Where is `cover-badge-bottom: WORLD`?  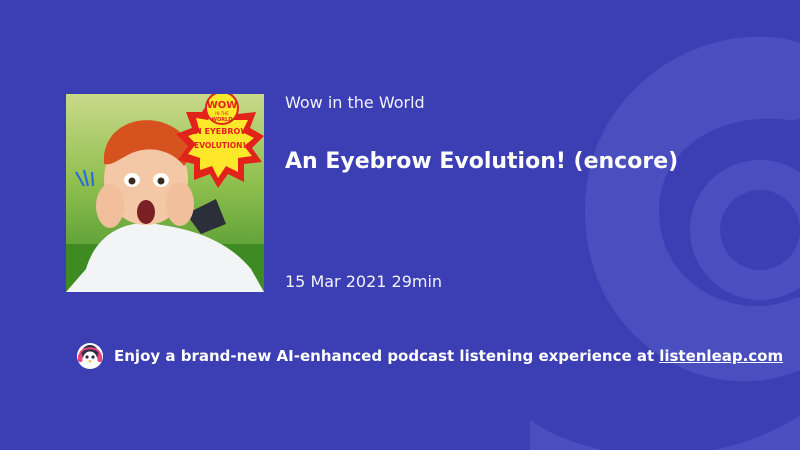
cover-badge-bottom: WORLD is located at coordinates (222, 120).